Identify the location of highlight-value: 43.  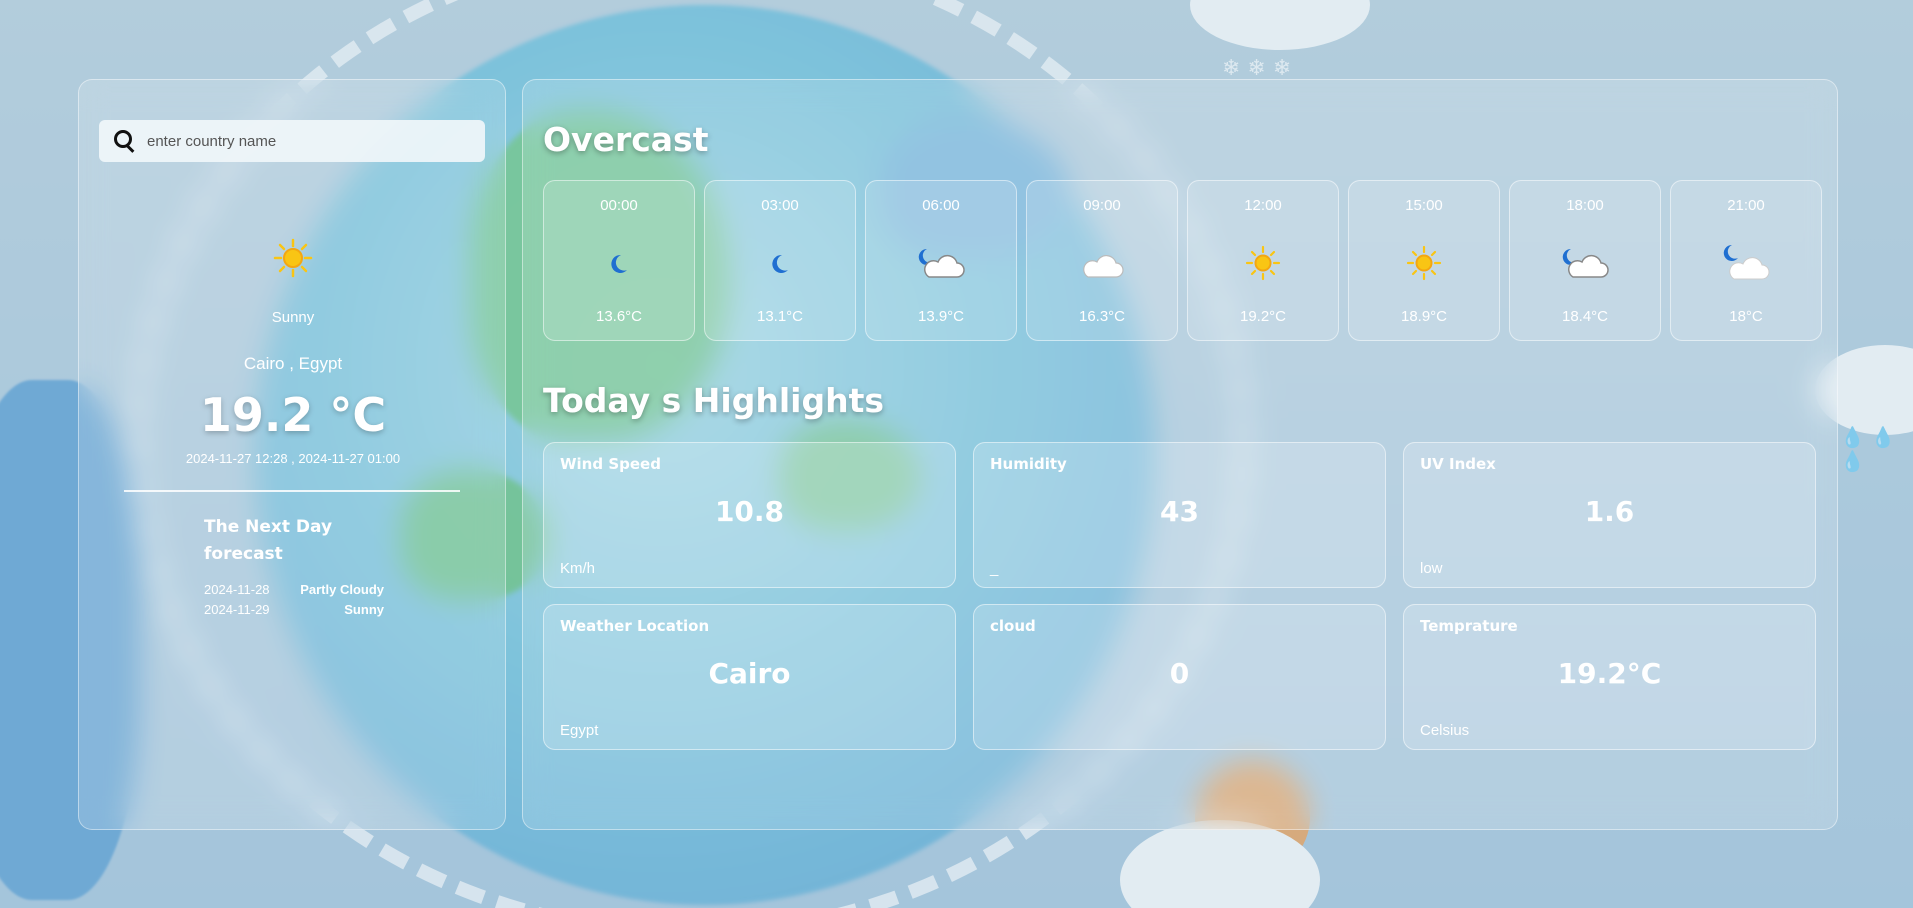
(1179, 511).